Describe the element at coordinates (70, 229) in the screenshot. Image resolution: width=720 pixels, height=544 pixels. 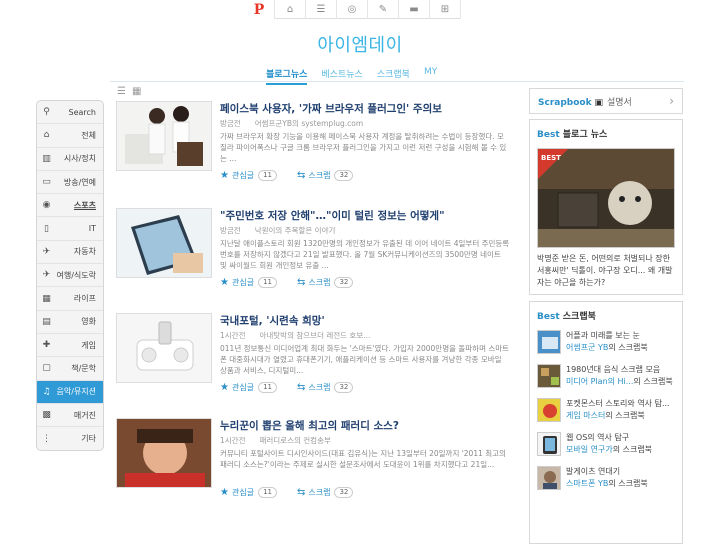
I see `sidebar-item-it: ▯ IT` at that location.